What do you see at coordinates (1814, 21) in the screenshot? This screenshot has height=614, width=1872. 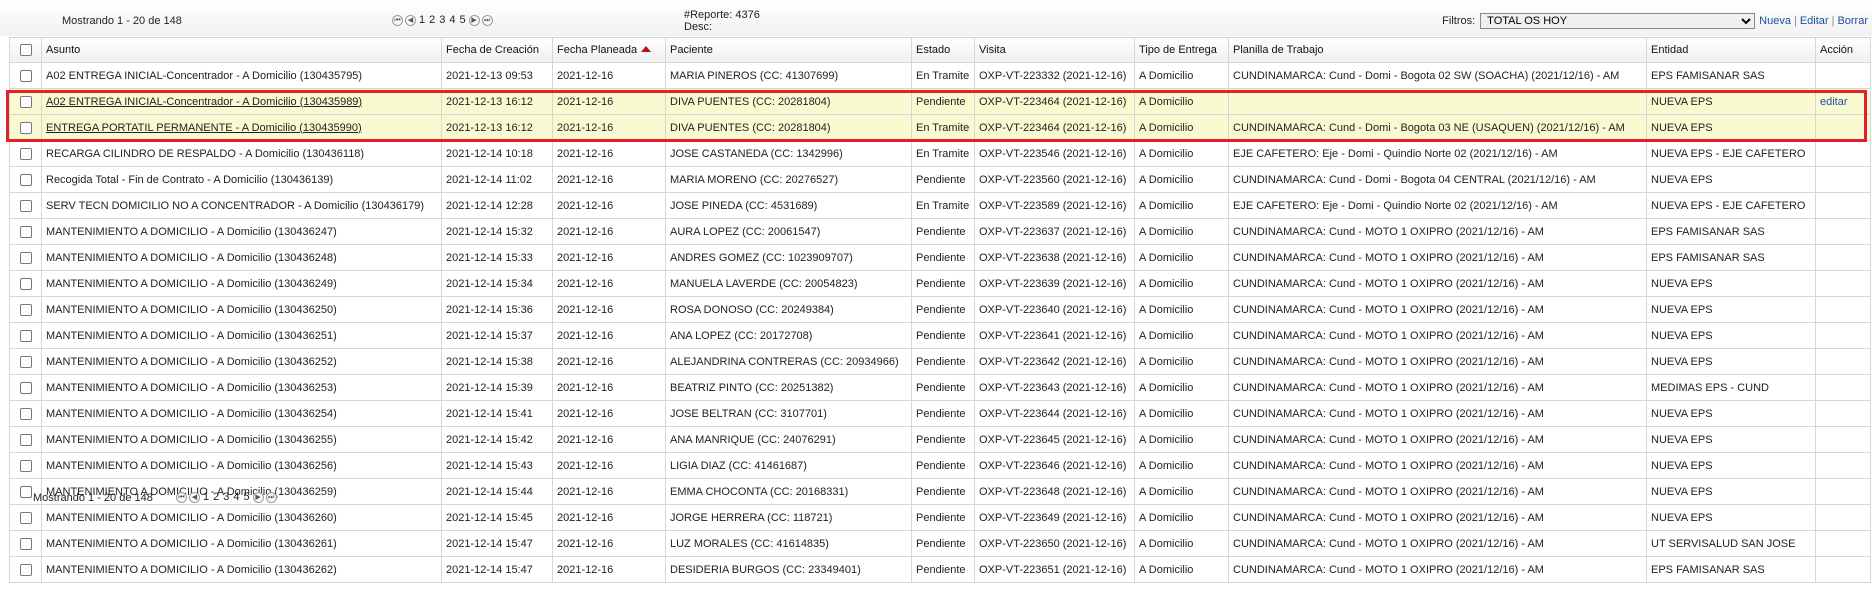 I see `editar-link: Editar` at bounding box center [1814, 21].